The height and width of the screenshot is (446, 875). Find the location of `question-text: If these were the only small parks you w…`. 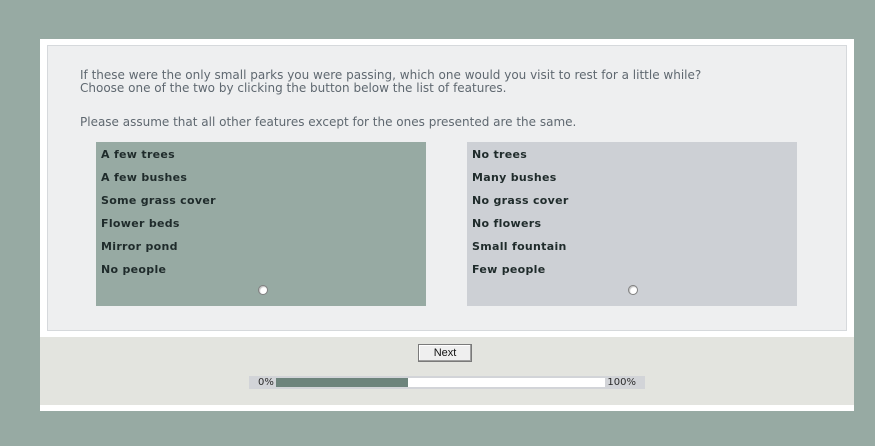

question-text: If these were the only small parks you w… is located at coordinates (450, 82).